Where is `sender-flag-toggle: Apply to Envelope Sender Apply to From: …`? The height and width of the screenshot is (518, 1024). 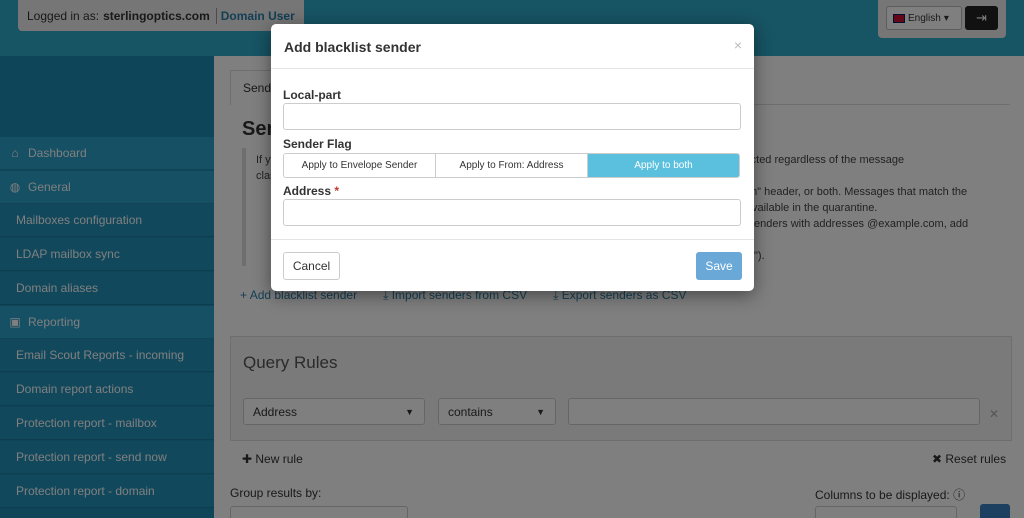 sender-flag-toggle: Apply to Envelope Sender Apply to From: … is located at coordinates (511, 165).